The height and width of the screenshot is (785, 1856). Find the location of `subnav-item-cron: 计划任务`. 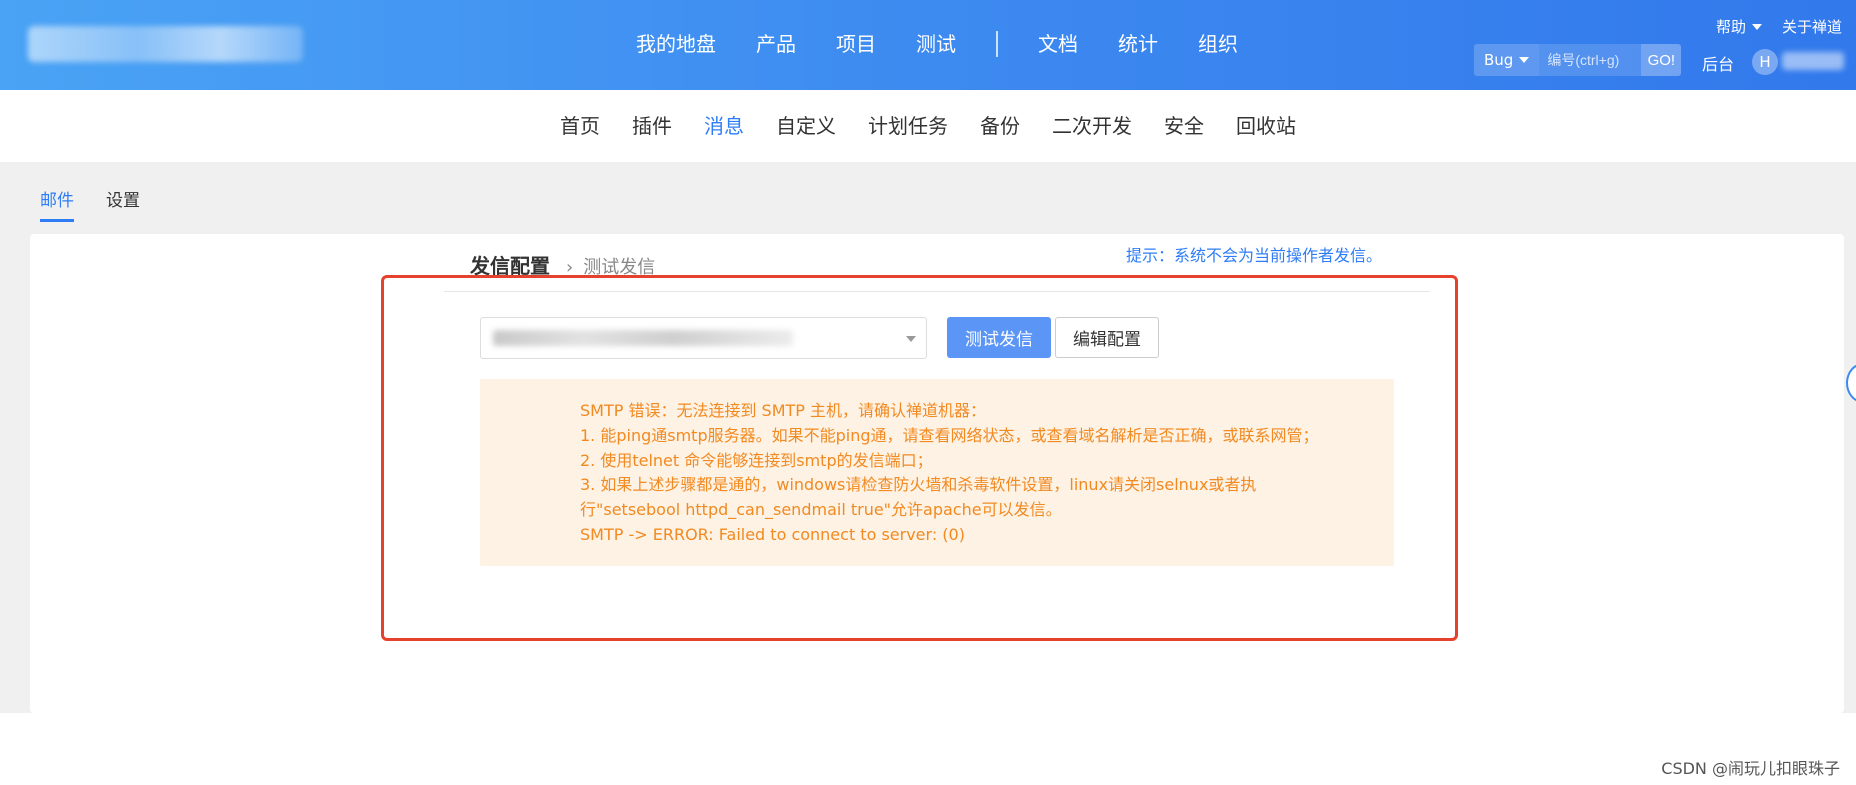

subnav-item-cron: 计划任务 is located at coordinates (908, 126).